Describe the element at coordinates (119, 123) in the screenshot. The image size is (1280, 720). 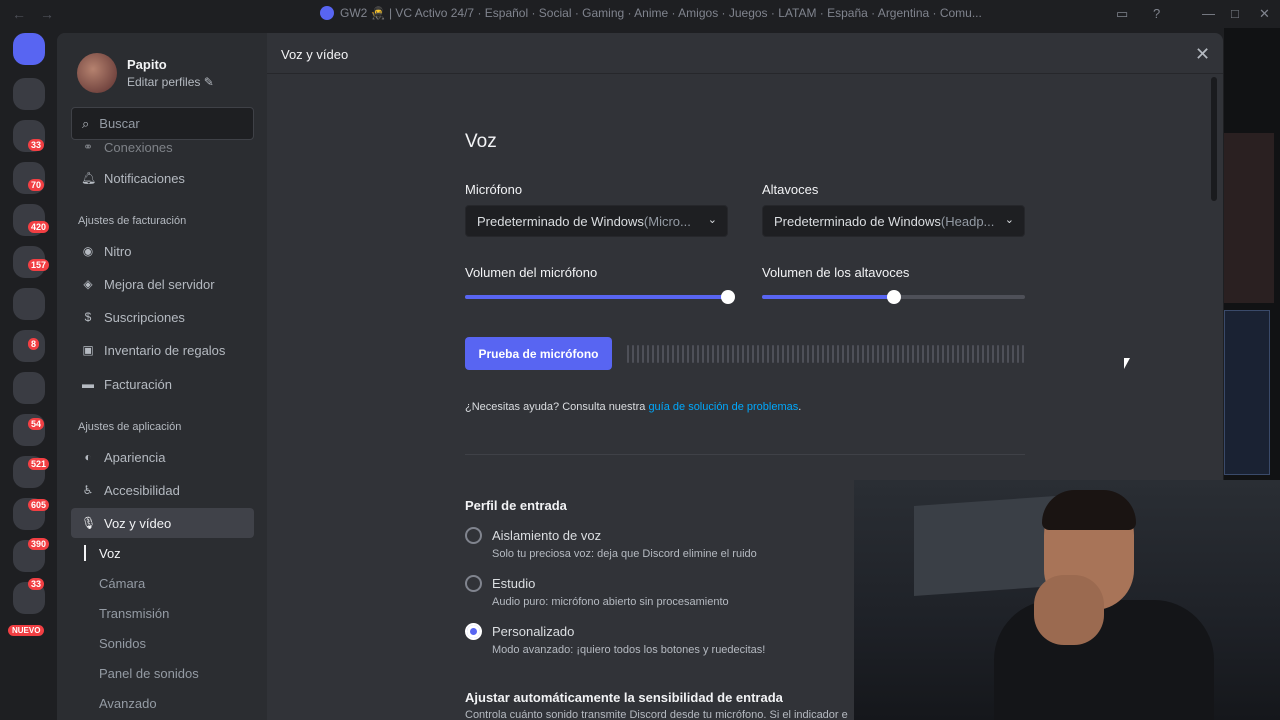
I see `search-placeholder: Buscar` at that location.